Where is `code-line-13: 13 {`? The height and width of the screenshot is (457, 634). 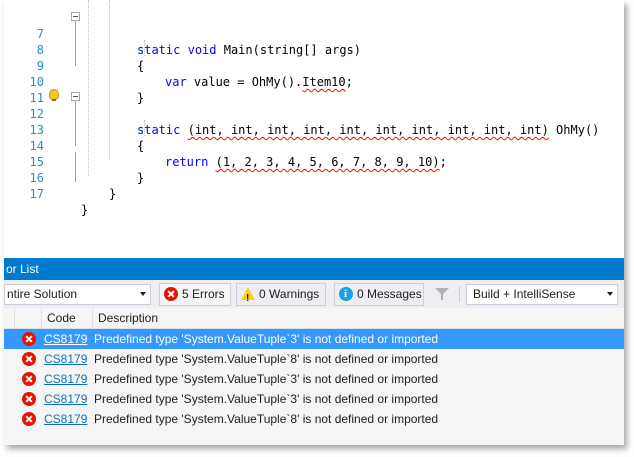 code-line-13: 13 { is located at coordinates (314, 129).